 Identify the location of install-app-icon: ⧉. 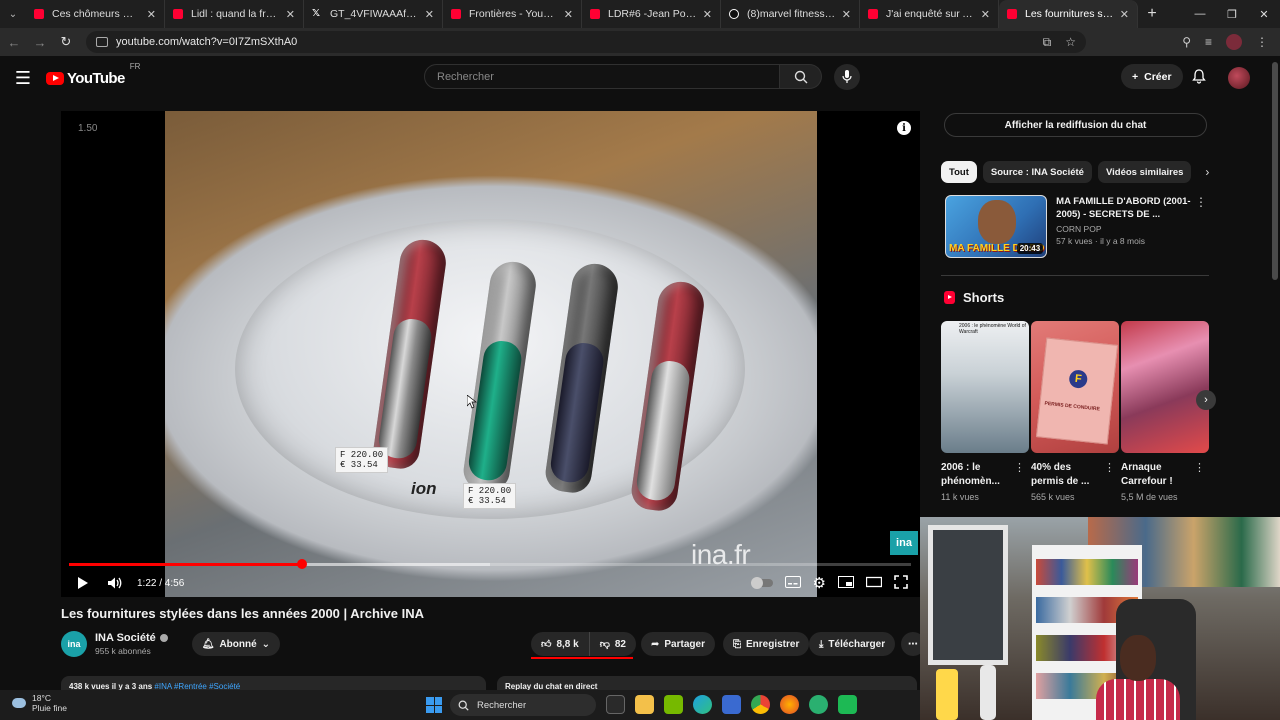
(1047, 42).